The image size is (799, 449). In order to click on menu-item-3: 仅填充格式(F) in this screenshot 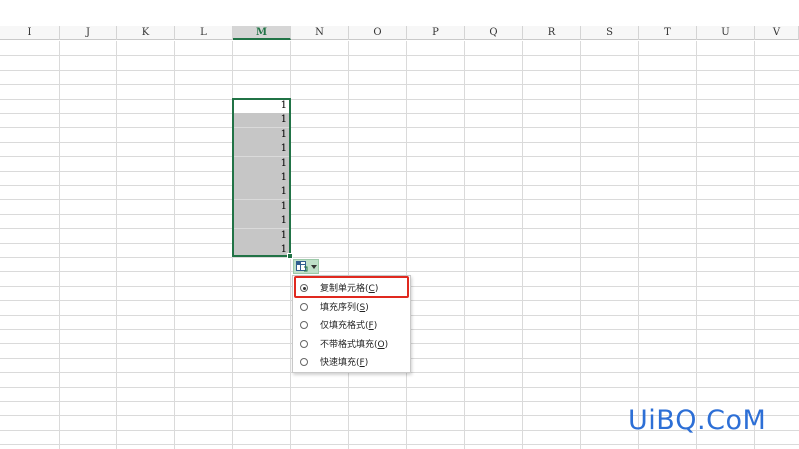, I will do `click(351, 325)`.